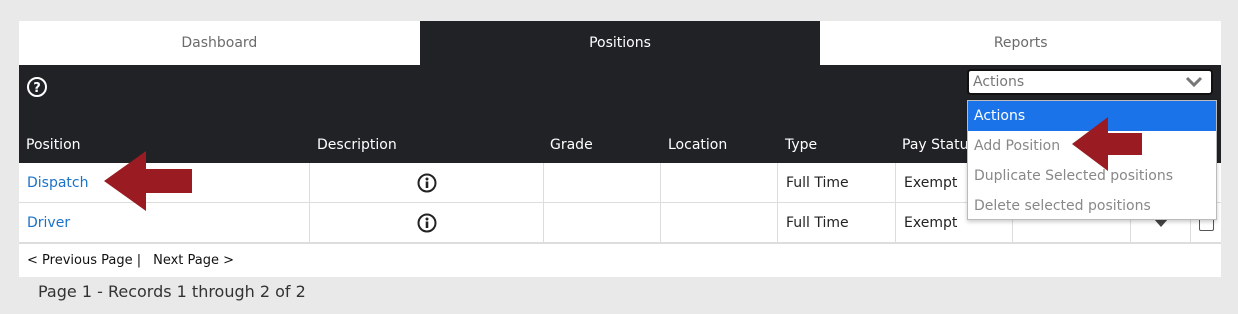  I want to click on column-header-position: Position, so click(53, 145).